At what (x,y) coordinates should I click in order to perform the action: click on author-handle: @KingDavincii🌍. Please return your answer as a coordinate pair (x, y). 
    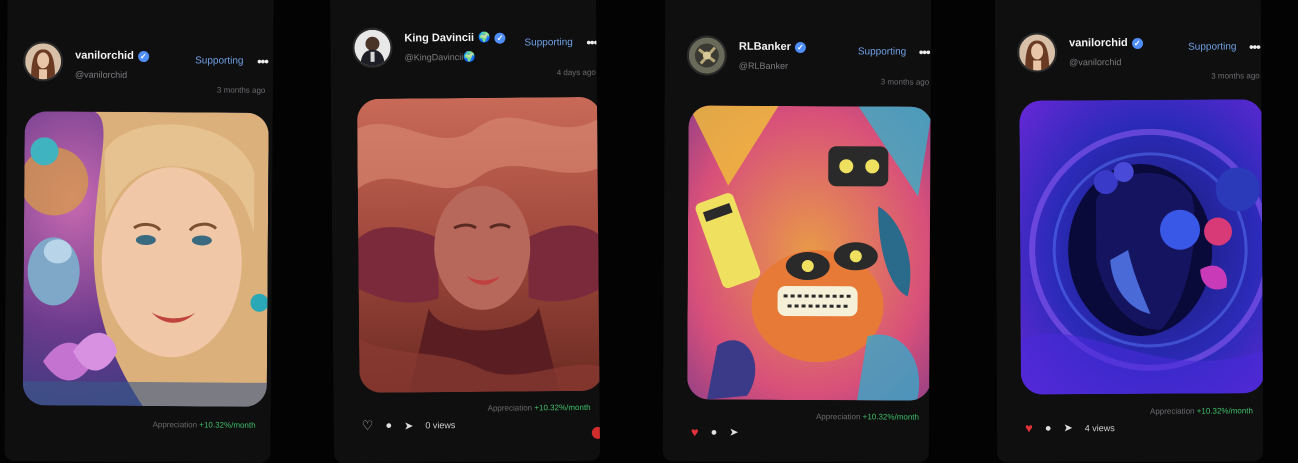
    Looking at the image, I should click on (440, 58).